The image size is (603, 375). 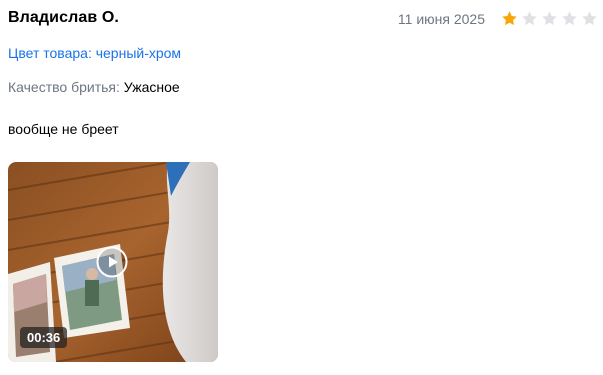 I want to click on review-author: Владислав О., so click(x=63, y=17).